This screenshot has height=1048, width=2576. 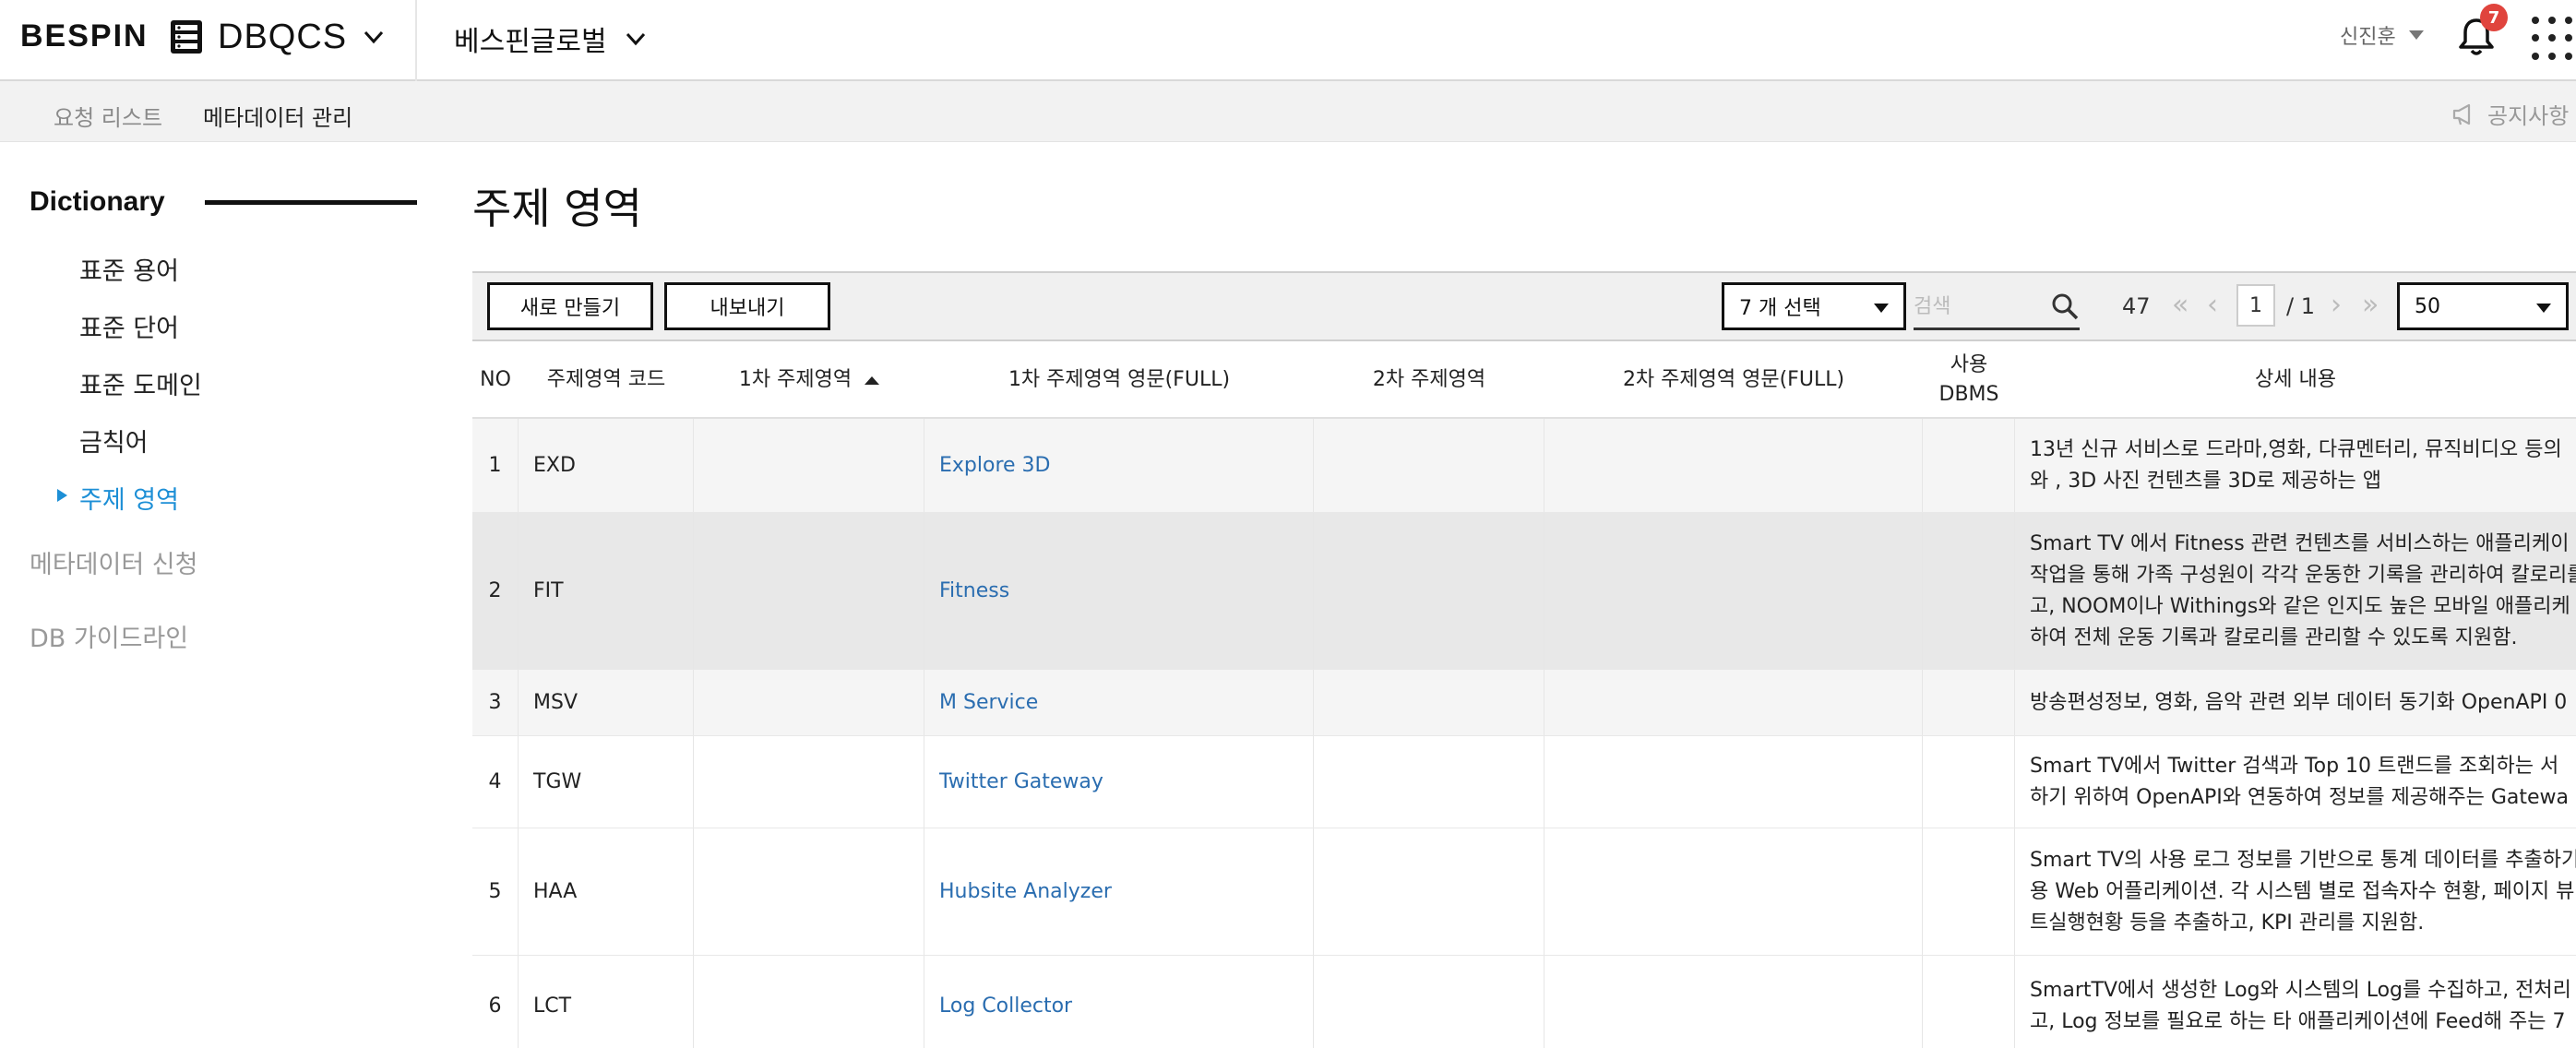 What do you see at coordinates (495, 1002) in the screenshot?
I see `cell-no: 6` at bounding box center [495, 1002].